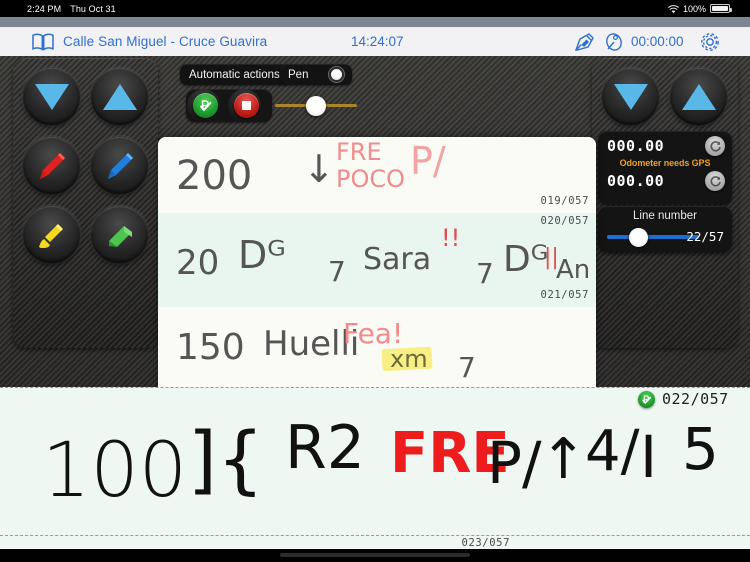  I want to click on odometer-secondary-reset-button, so click(715, 181).